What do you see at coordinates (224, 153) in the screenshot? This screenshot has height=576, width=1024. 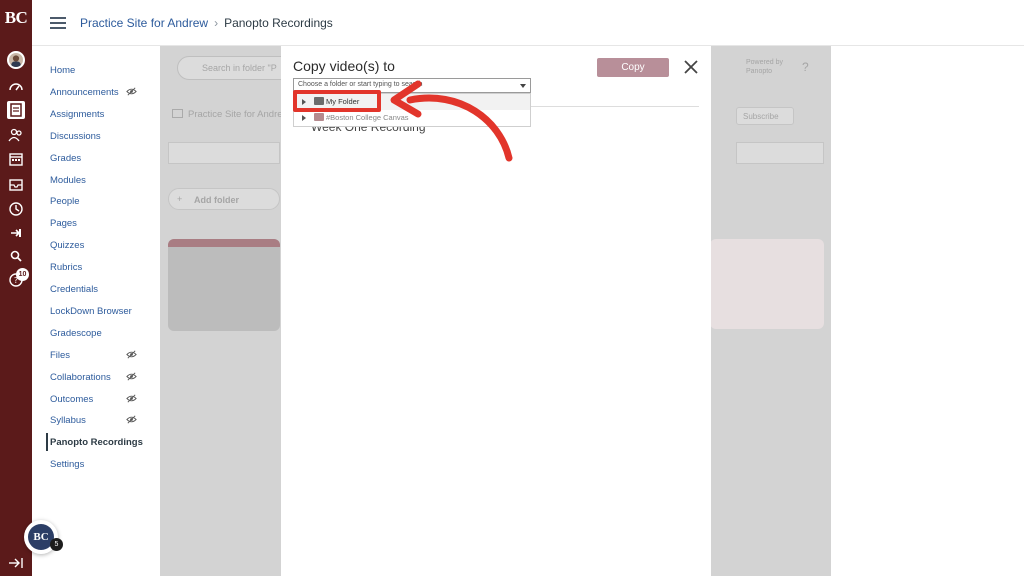 I see `session-toolbar` at bounding box center [224, 153].